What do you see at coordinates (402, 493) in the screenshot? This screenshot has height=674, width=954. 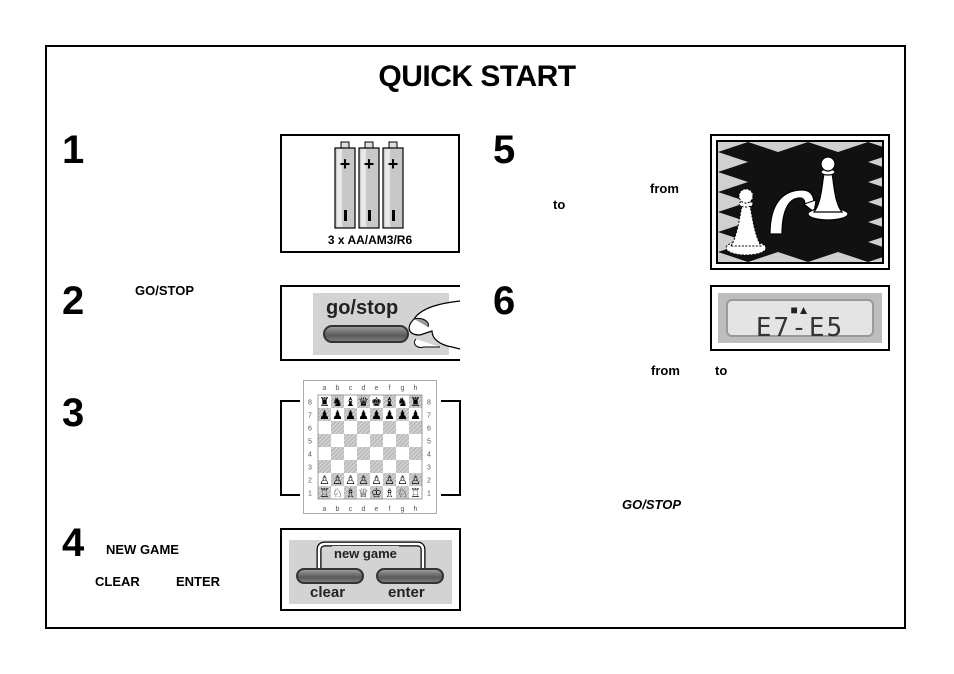 I see `chess-piece: ♘` at bounding box center [402, 493].